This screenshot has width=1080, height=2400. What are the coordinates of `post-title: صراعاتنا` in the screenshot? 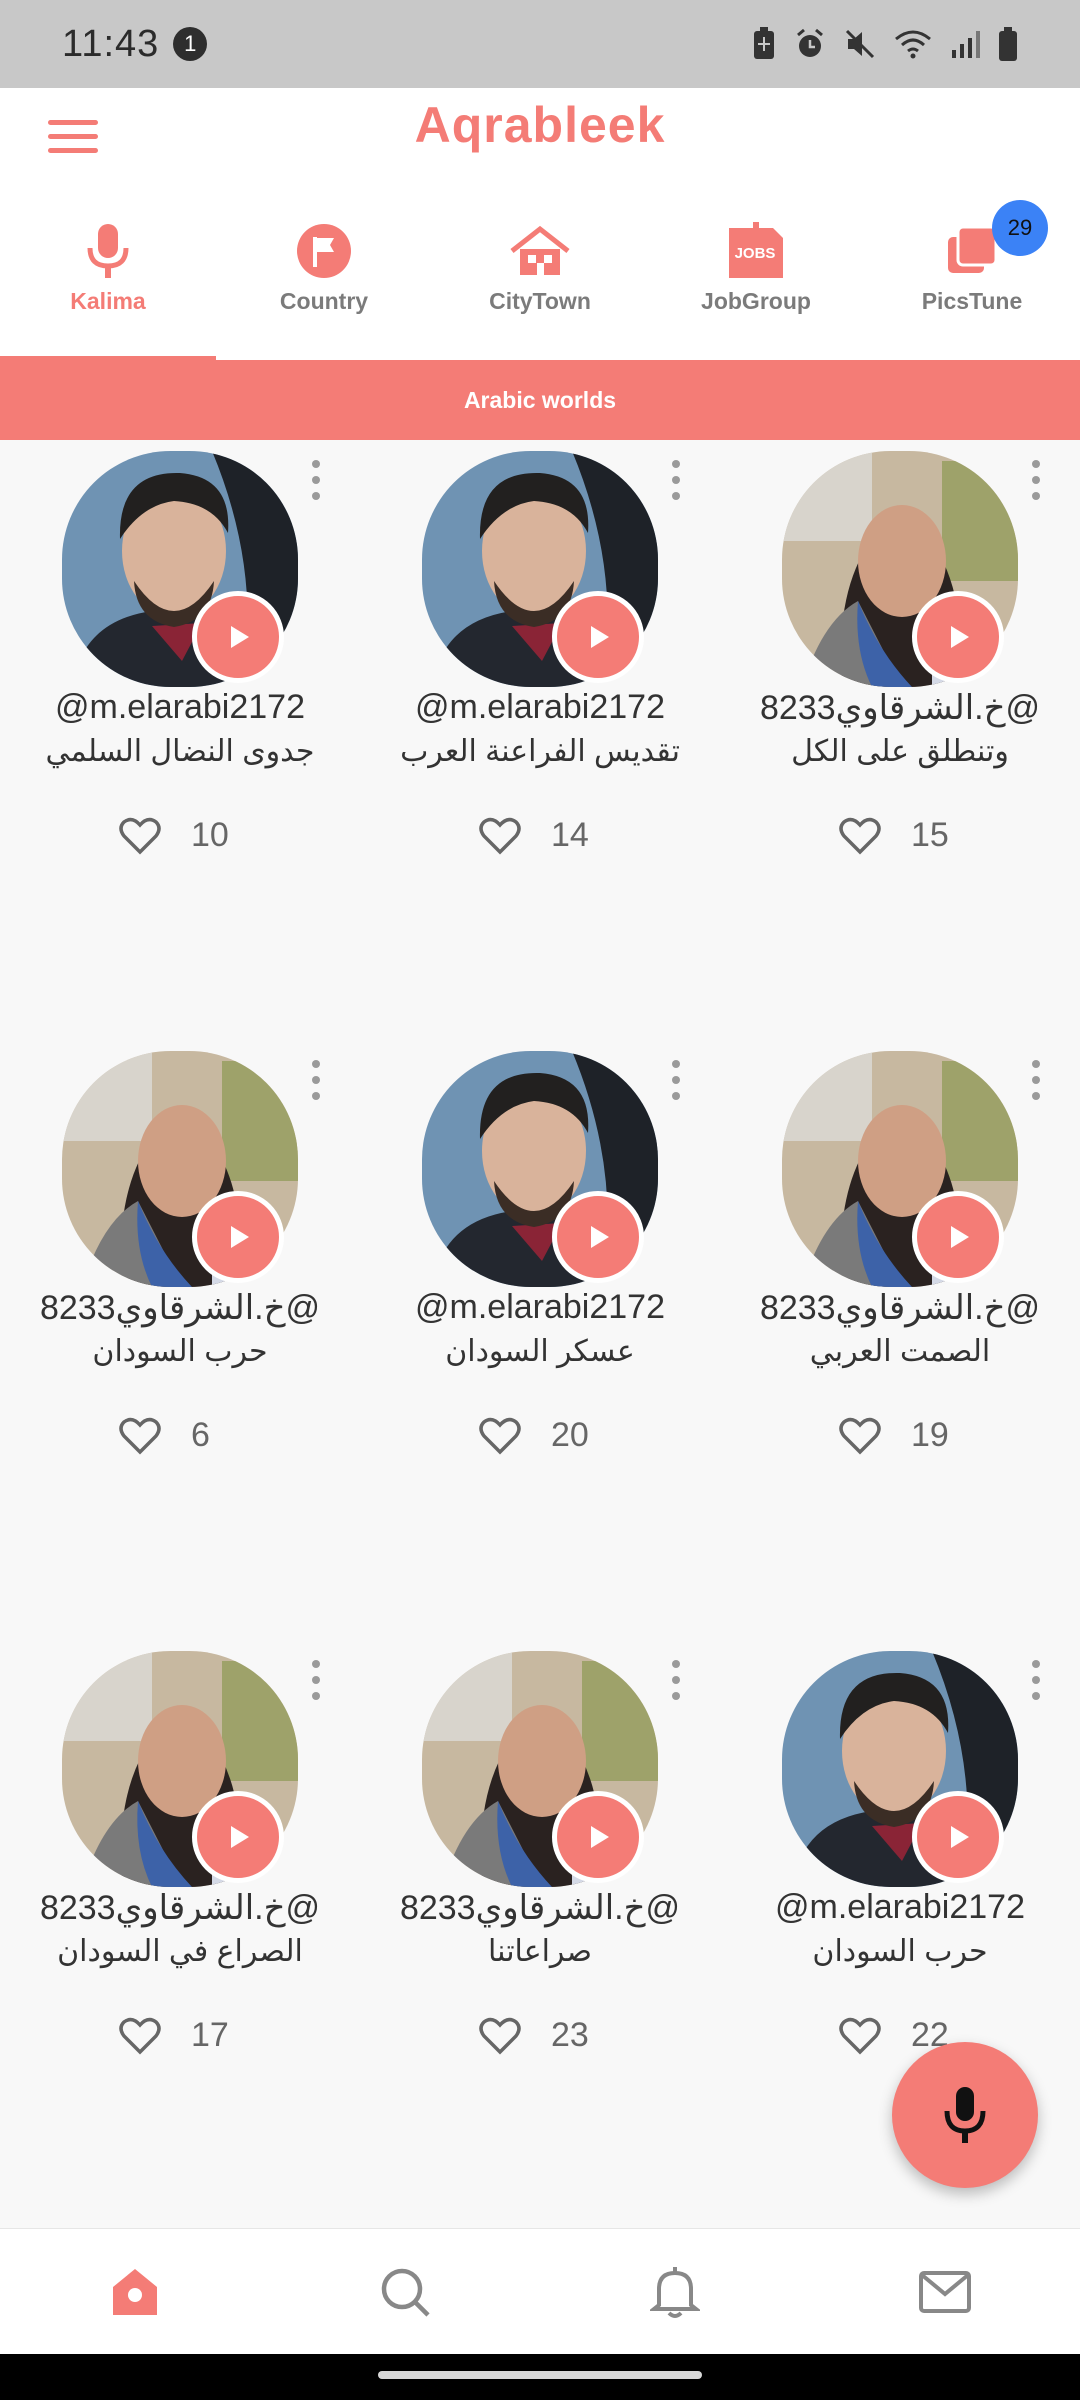 It's located at (540, 1951).